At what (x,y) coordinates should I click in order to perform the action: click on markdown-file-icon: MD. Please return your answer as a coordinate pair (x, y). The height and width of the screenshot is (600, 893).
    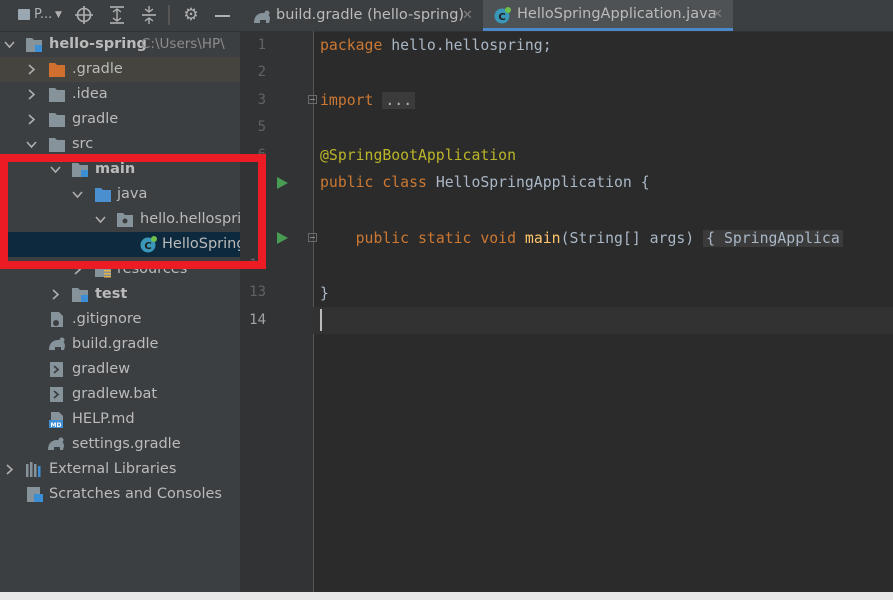
    Looking at the image, I should click on (57, 420).